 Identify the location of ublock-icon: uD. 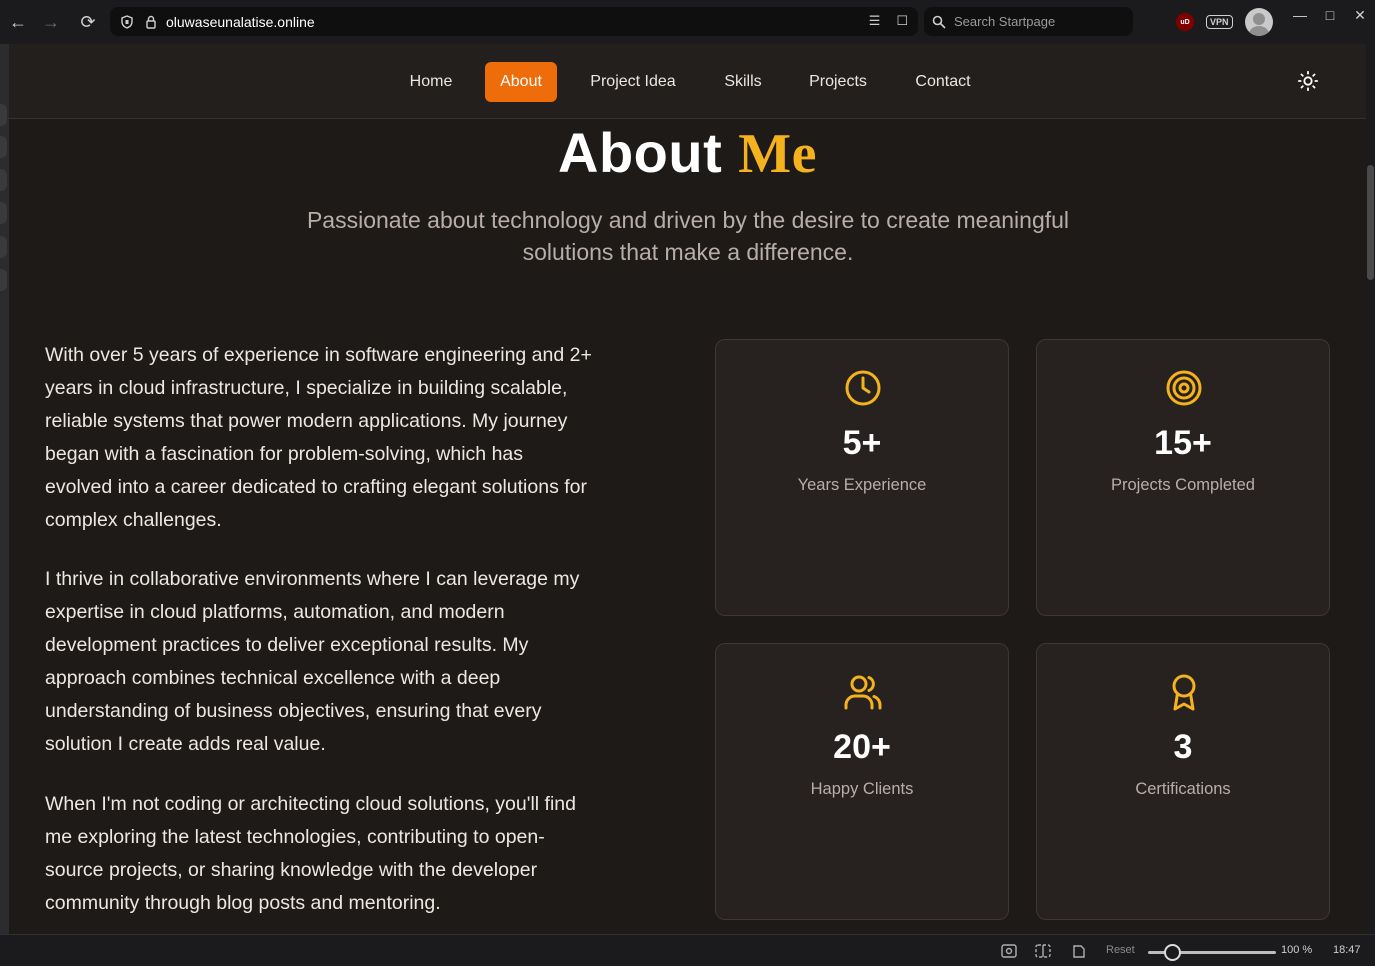
(1185, 22).